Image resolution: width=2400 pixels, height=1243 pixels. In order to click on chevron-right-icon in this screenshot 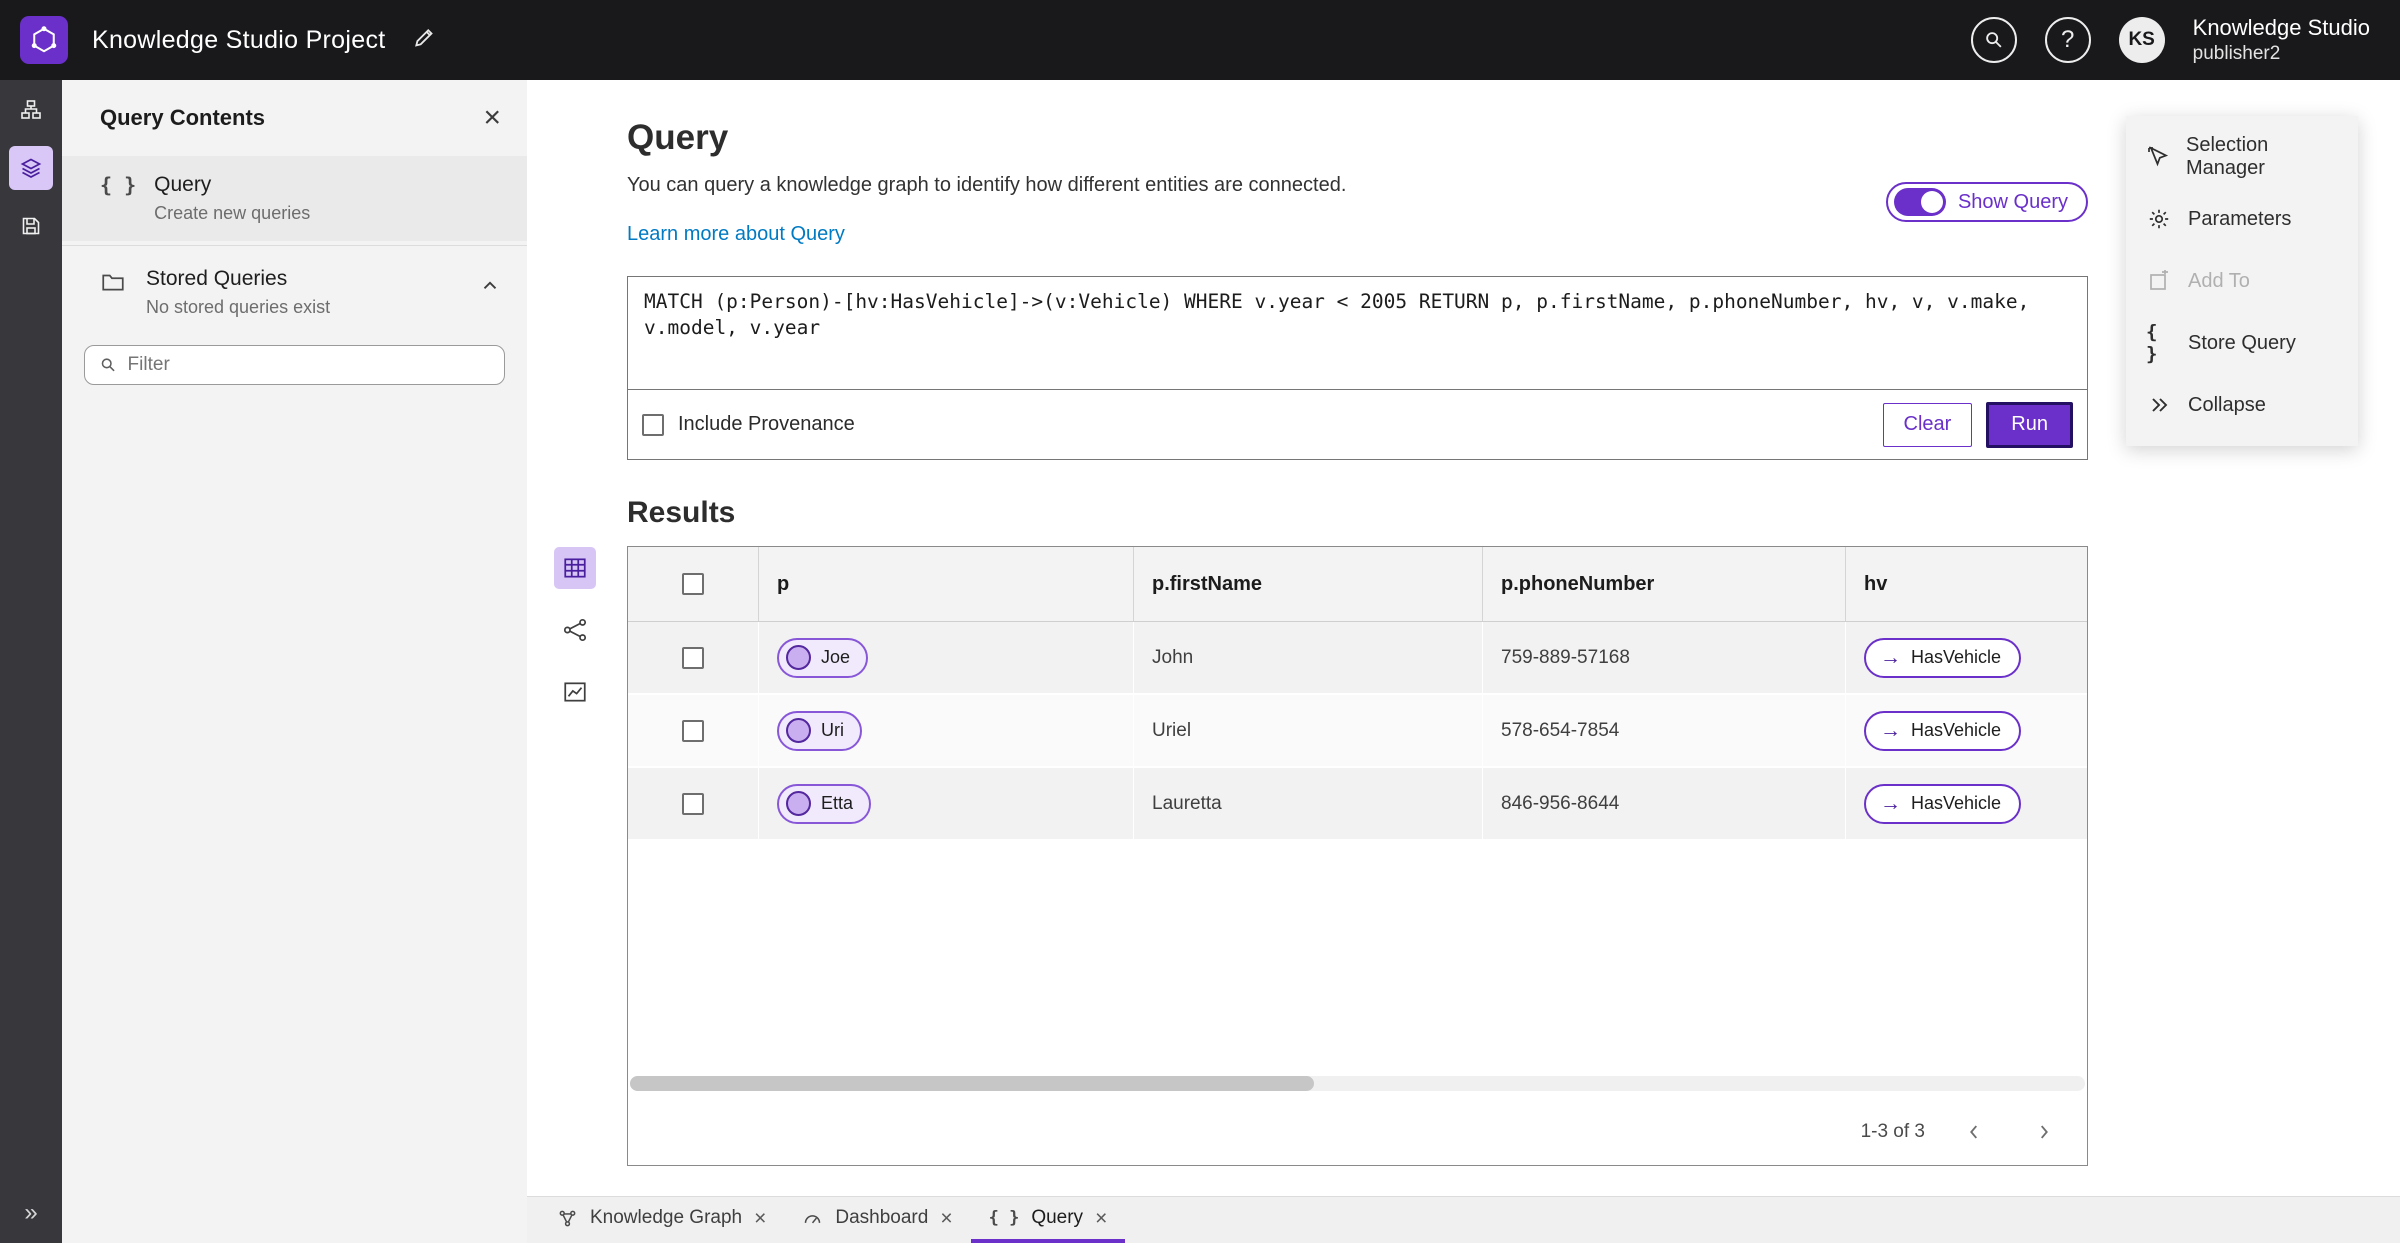, I will do `click(2044, 1132)`.